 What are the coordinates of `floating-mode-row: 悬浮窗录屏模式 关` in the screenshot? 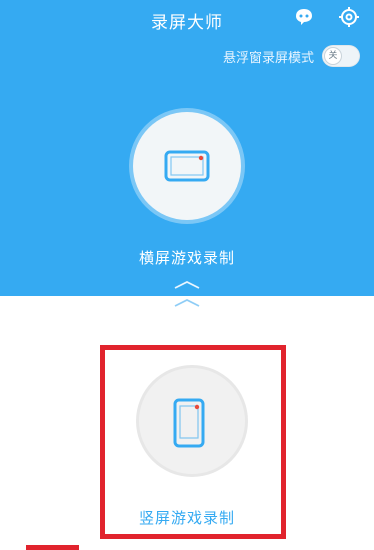 It's located at (291, 56).